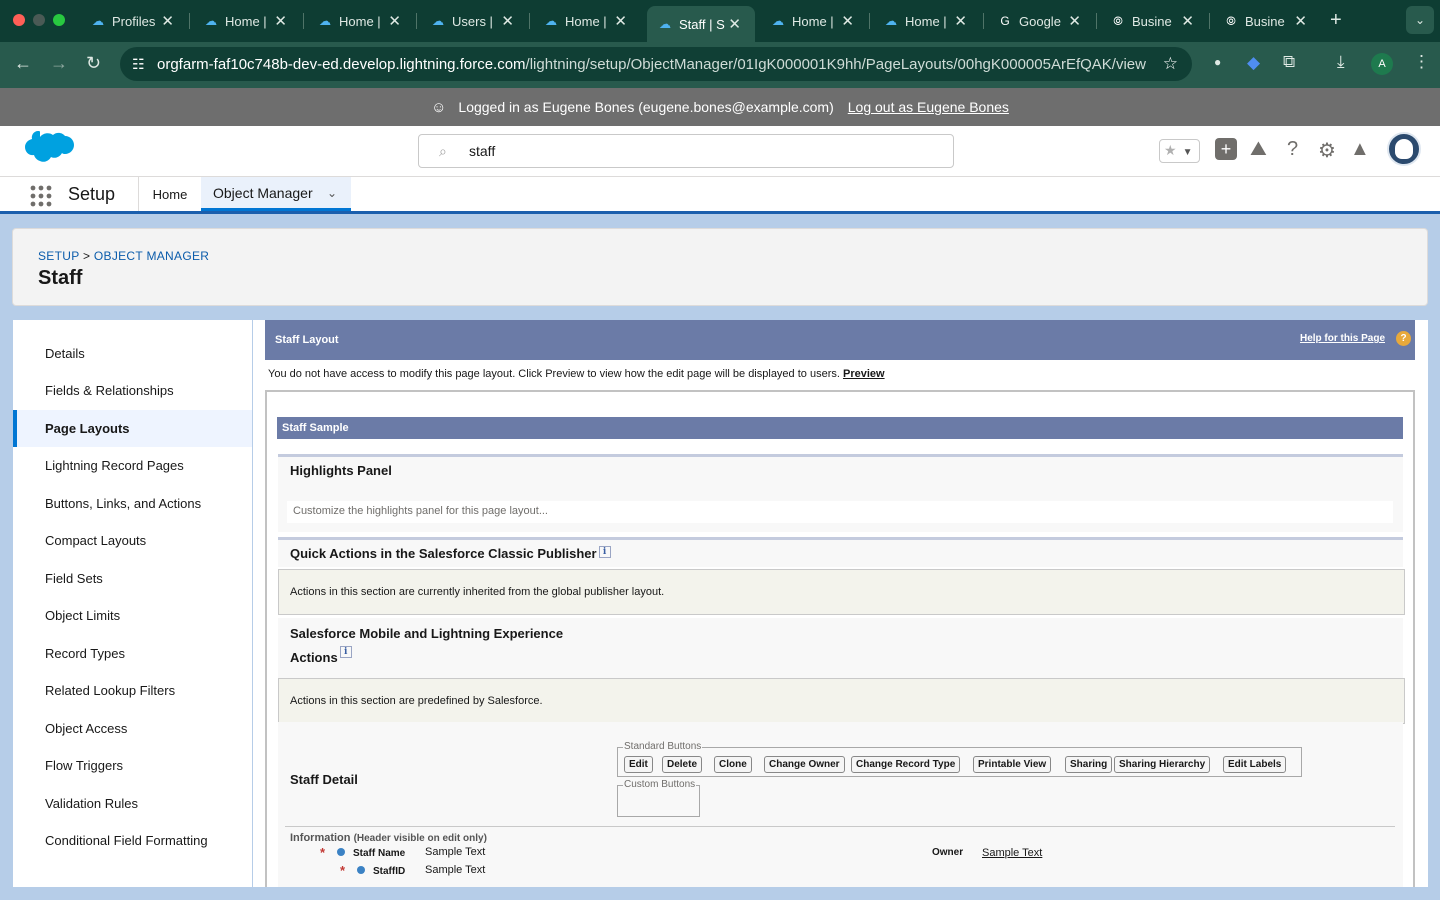 The height and width of the screenshot is (900, 1440). Describe the element at coordinates (132, 765) in the screenshot. I see `sidebar-item-flow-triggers: Flow Triggers` at that location.